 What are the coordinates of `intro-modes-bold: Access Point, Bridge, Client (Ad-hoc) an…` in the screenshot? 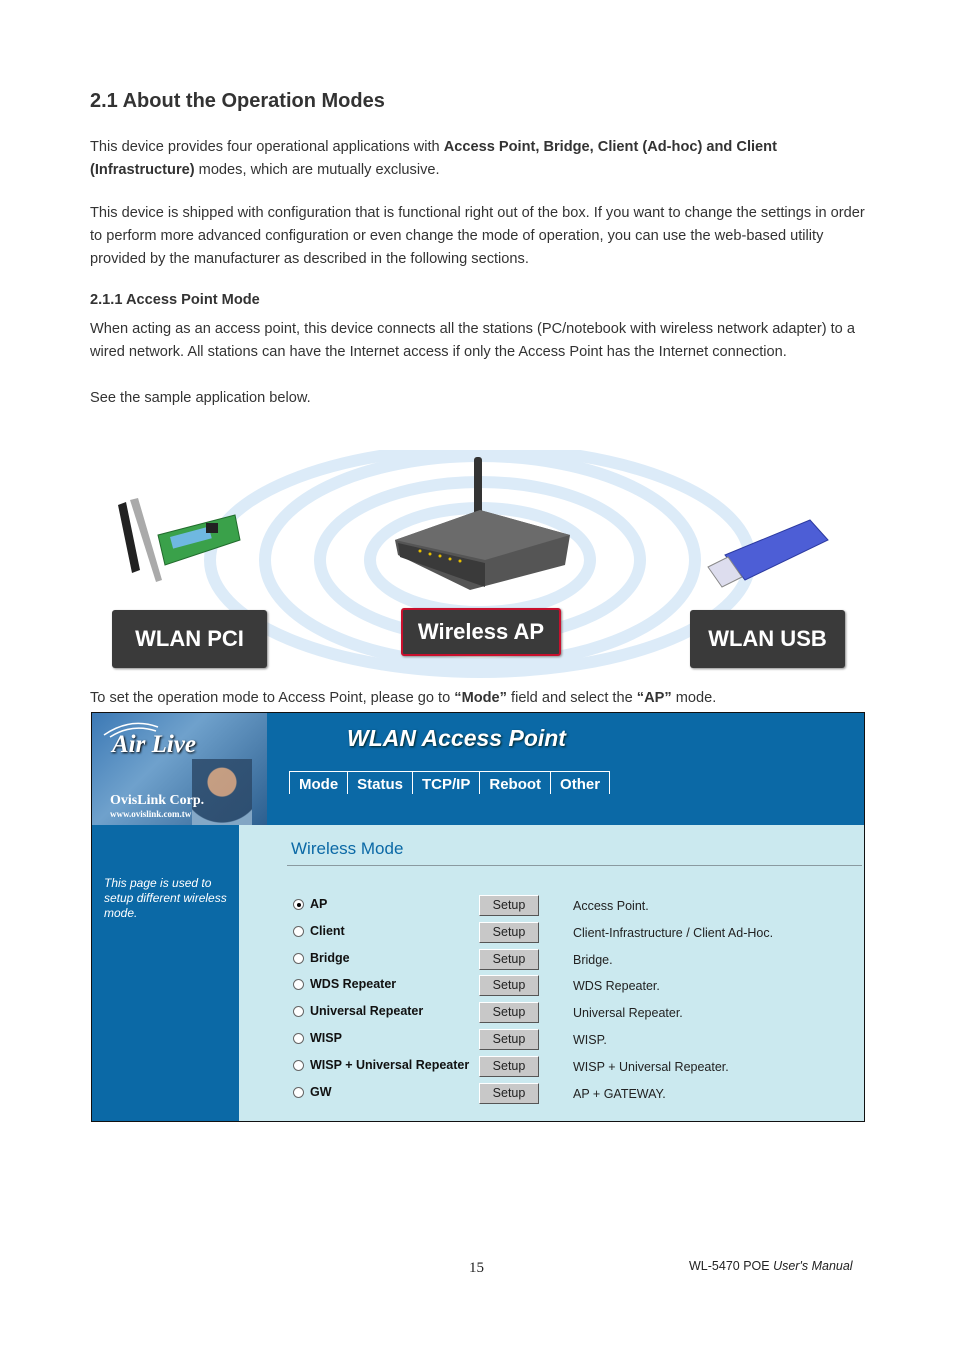 It's located at (610, 147).